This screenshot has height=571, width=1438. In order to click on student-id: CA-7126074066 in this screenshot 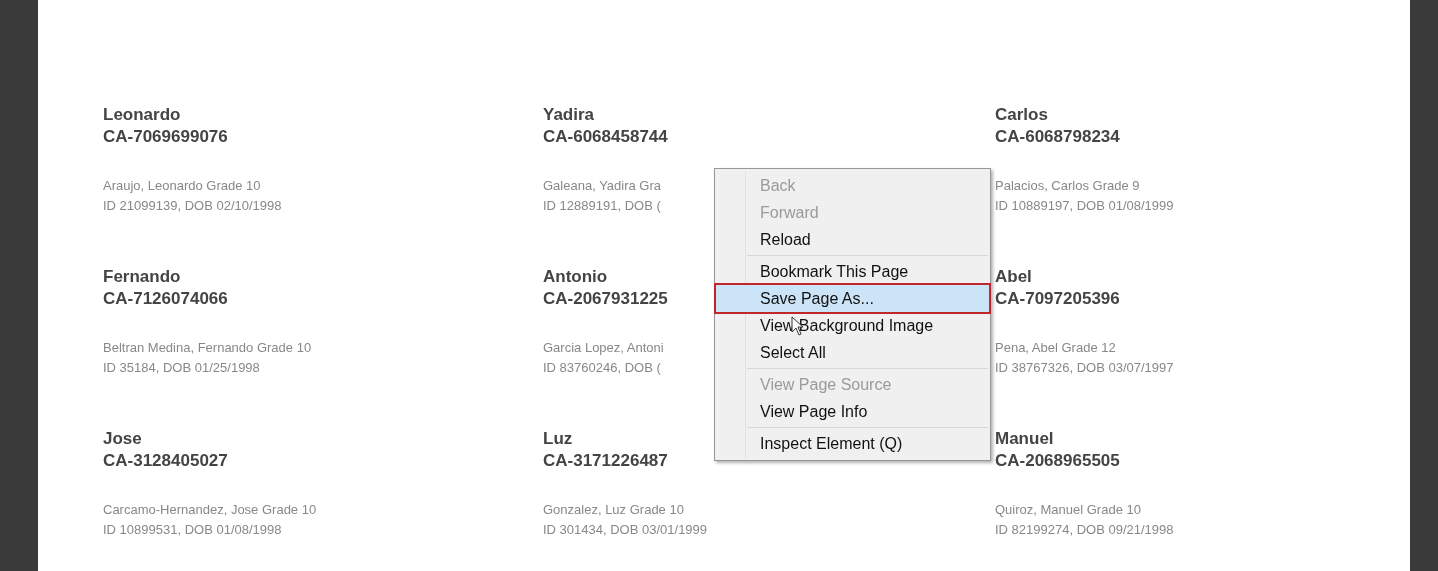, I will do `click(165, 299)`.